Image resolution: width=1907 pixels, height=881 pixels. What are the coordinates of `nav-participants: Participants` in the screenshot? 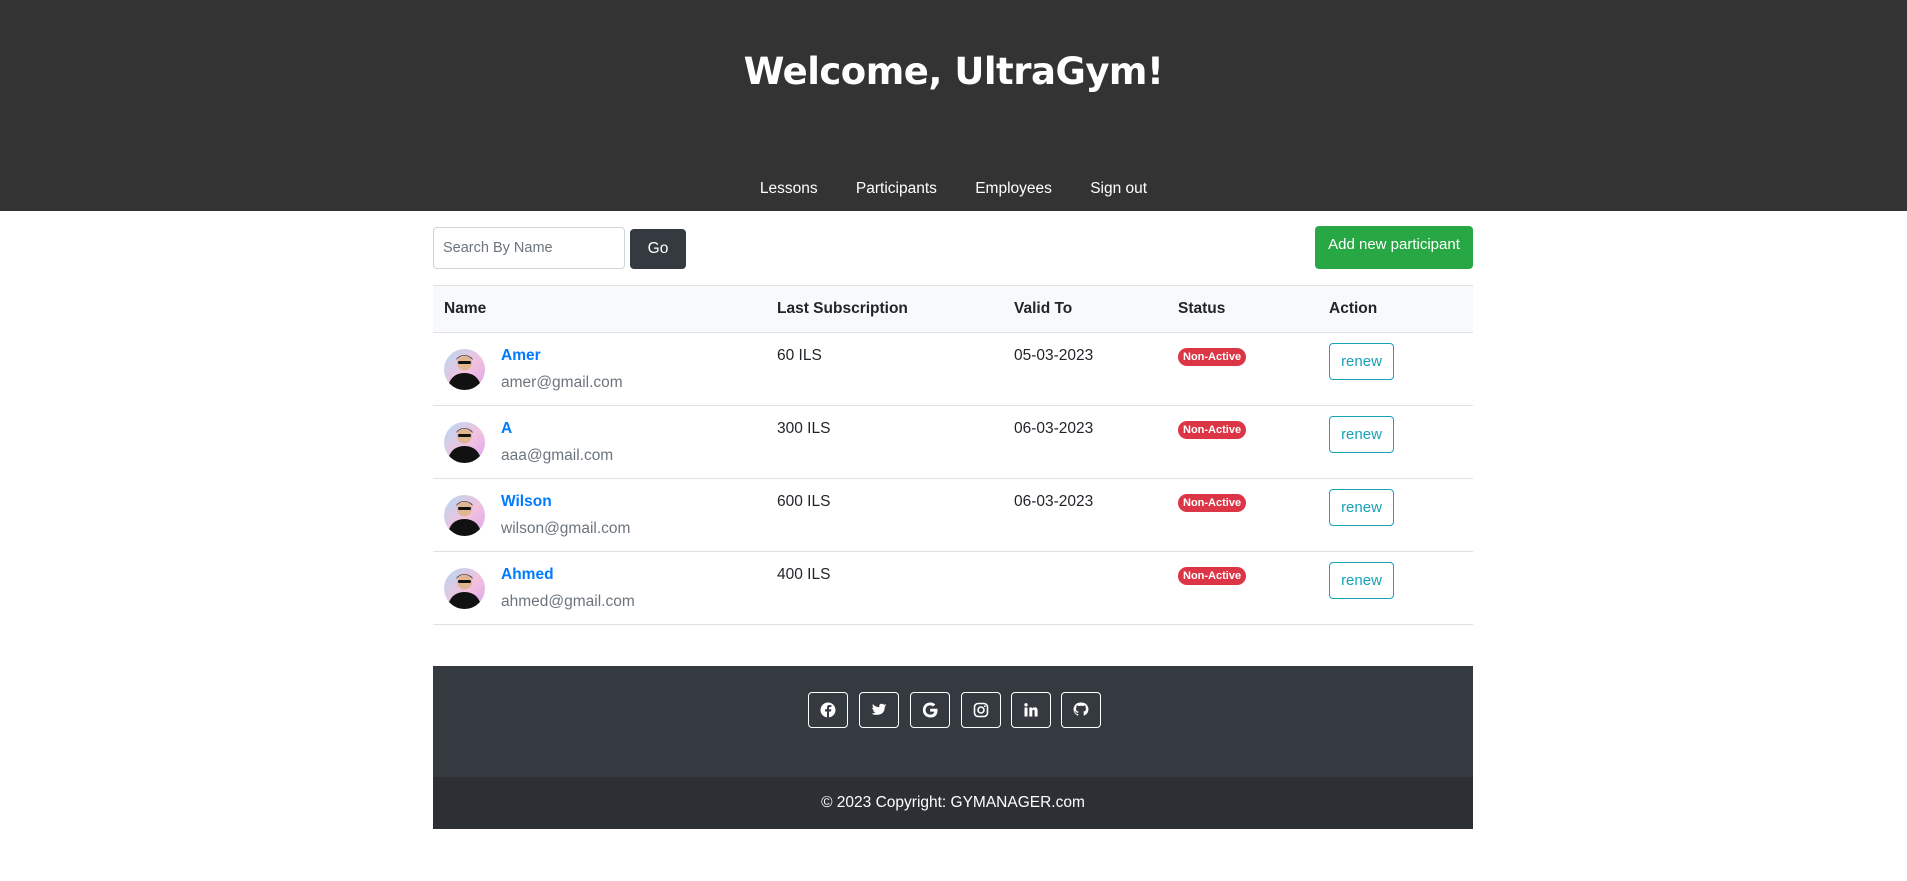 It's located at (896, 189).